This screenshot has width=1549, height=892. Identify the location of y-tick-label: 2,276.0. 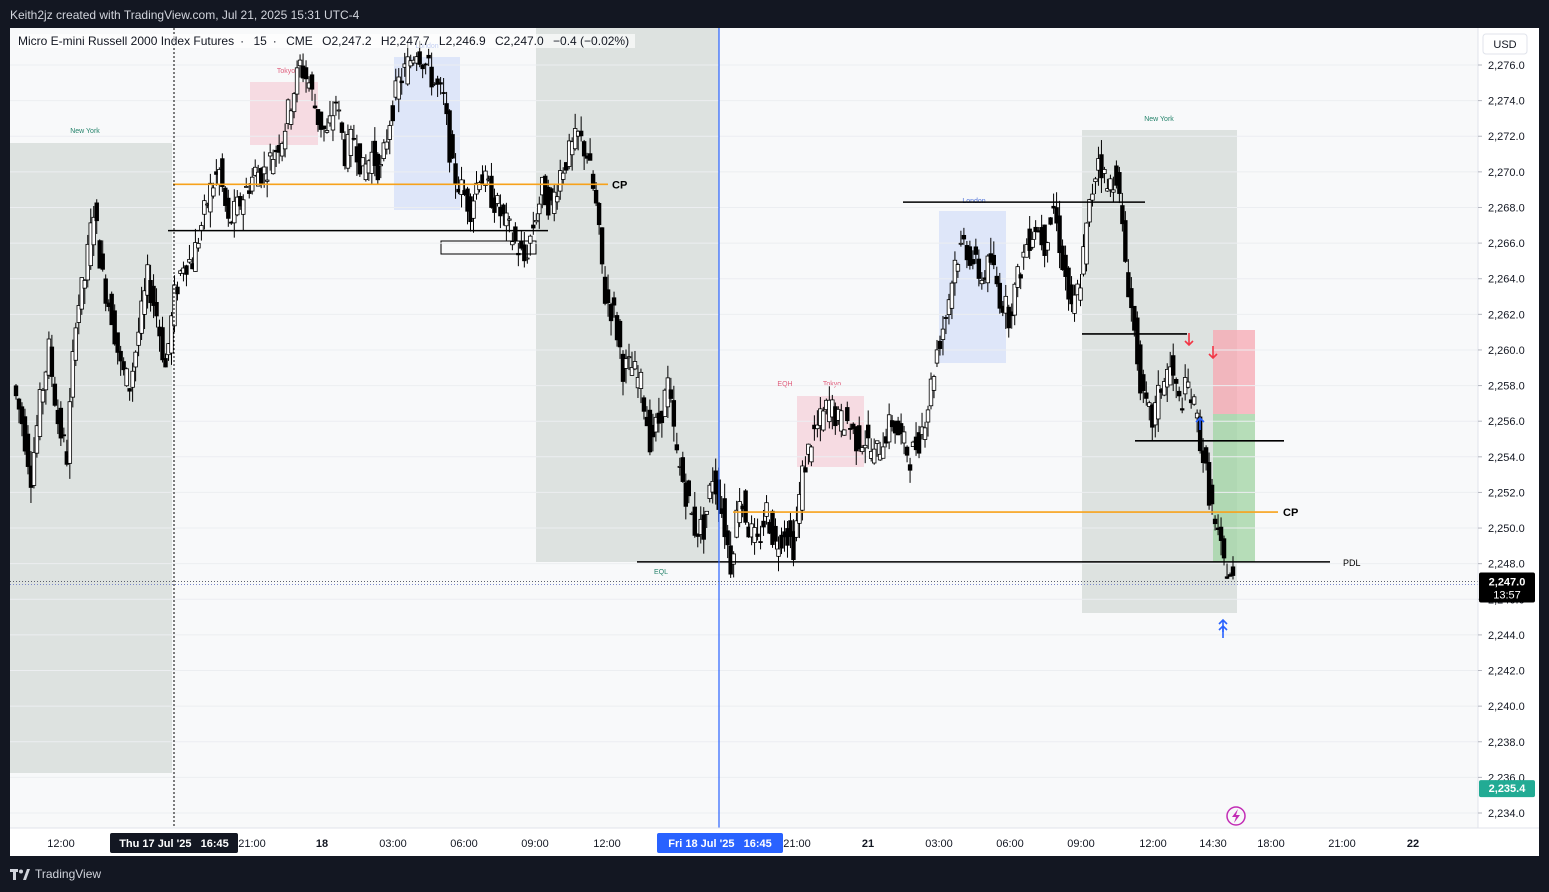
(1506, 66).